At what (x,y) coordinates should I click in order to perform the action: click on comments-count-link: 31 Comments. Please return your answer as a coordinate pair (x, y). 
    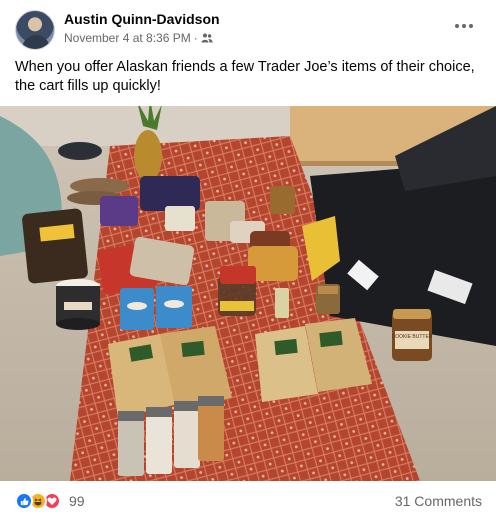
    Looking at the image, I should click on (438, 501).